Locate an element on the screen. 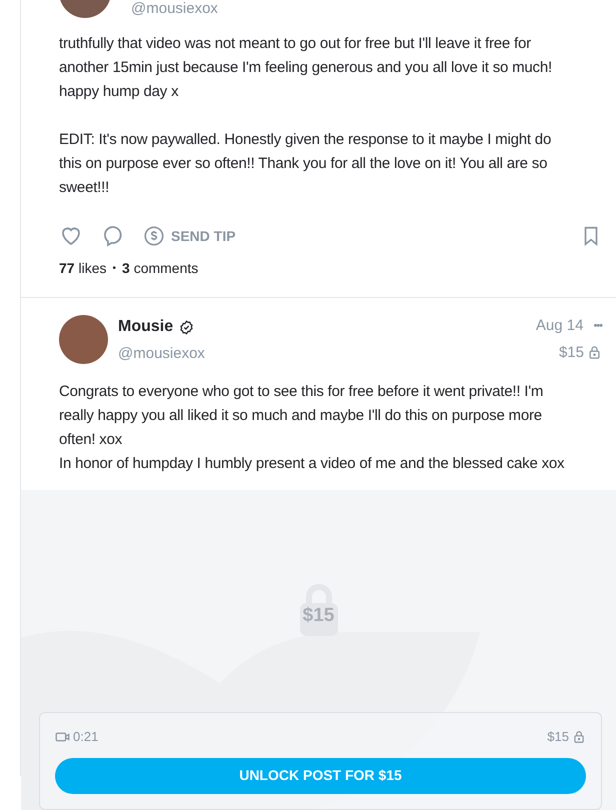 The width and height of the screenshot is (616, 810). avatar is located at coordinates (83, 339).